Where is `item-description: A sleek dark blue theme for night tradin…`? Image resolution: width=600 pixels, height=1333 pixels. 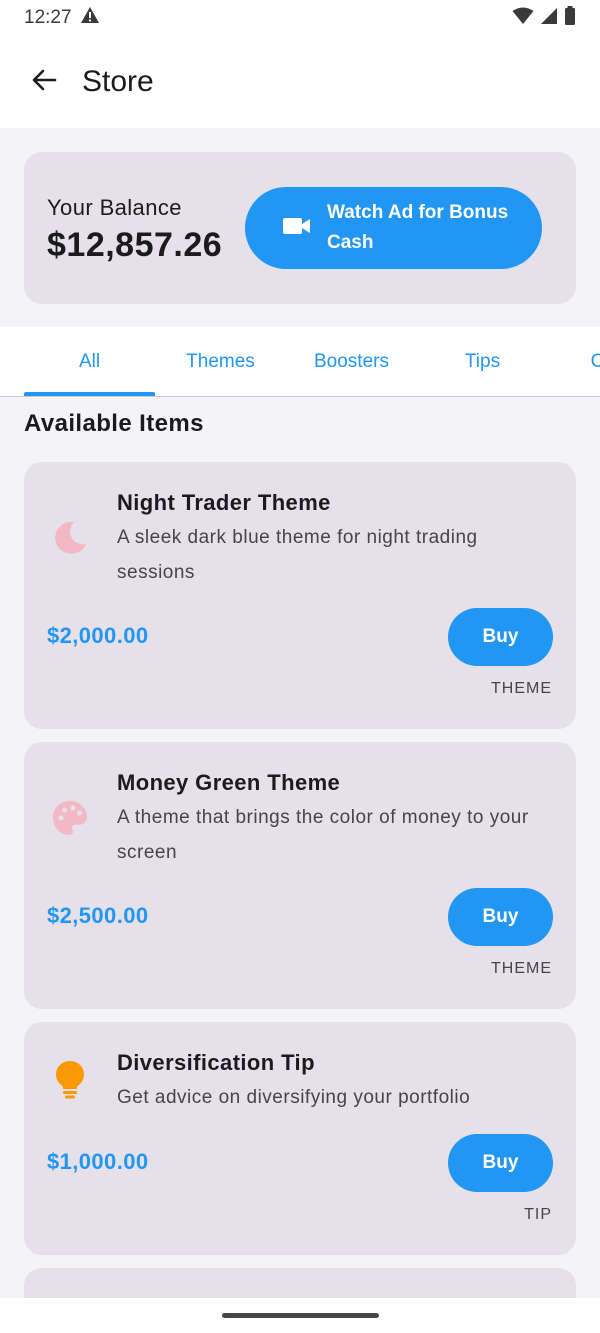
item-description: A sleek dark blue theme for night tradin… is located at coordinates (297, 555).